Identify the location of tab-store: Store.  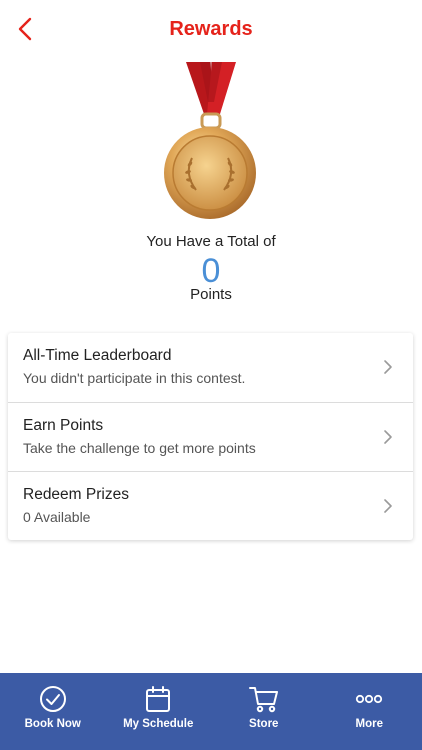
(264, 711).